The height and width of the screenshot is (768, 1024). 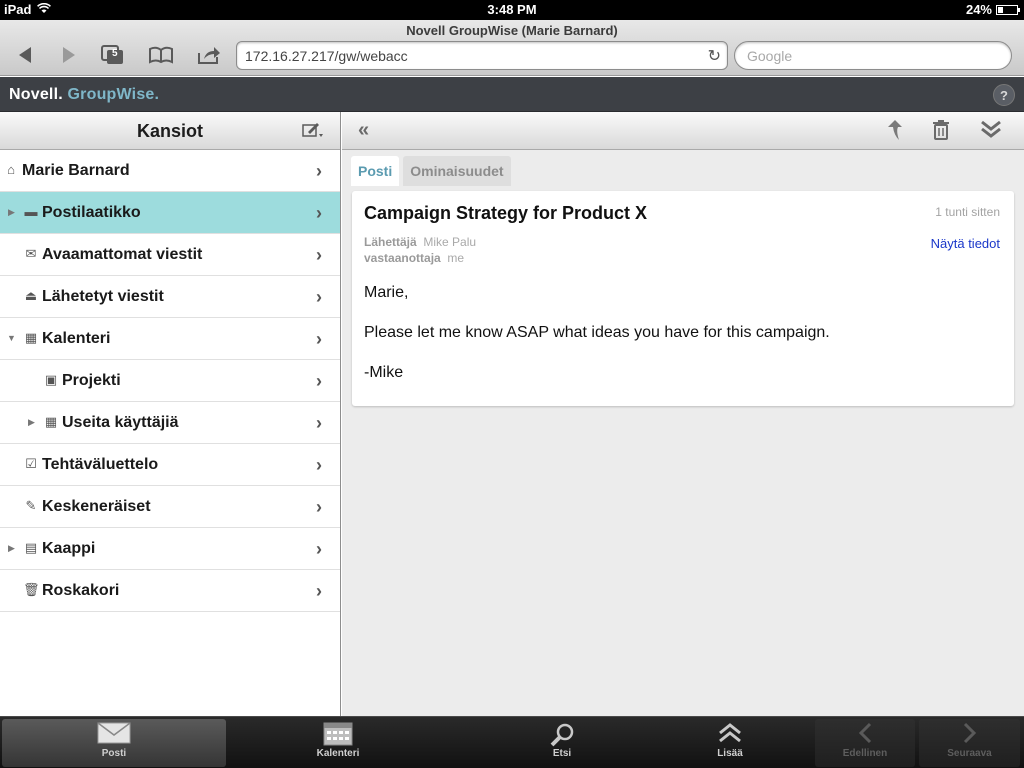 What do you see at coordinates (170, 591) in the screenshot?
I see `folder-item-roskakori: 🗑 Roskakori ›` at bounding box center [170, 591].